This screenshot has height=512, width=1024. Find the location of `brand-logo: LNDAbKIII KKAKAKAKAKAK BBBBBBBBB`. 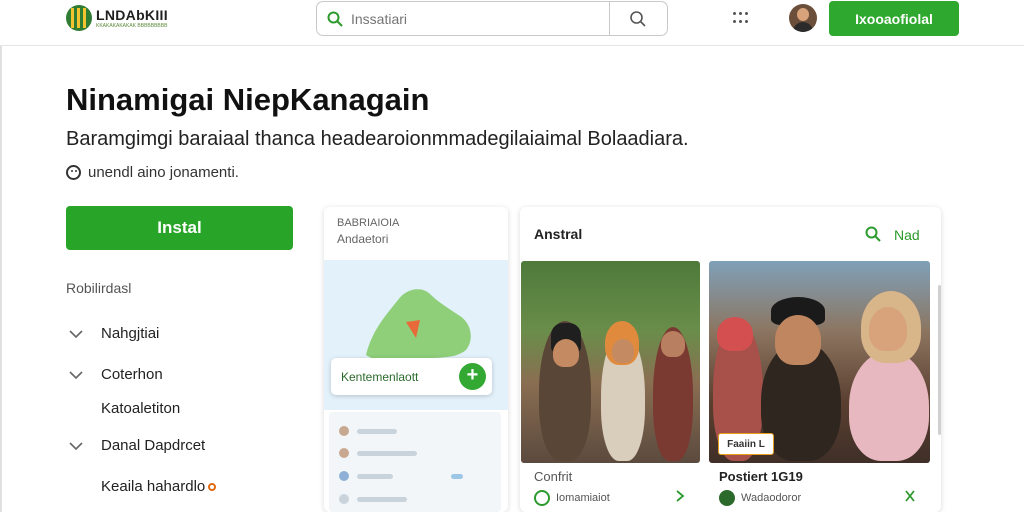

brand-logo: LNDAbKIII KKAKAKAKAKAK BBBBBBBBB is located at coordinates (117, 18).